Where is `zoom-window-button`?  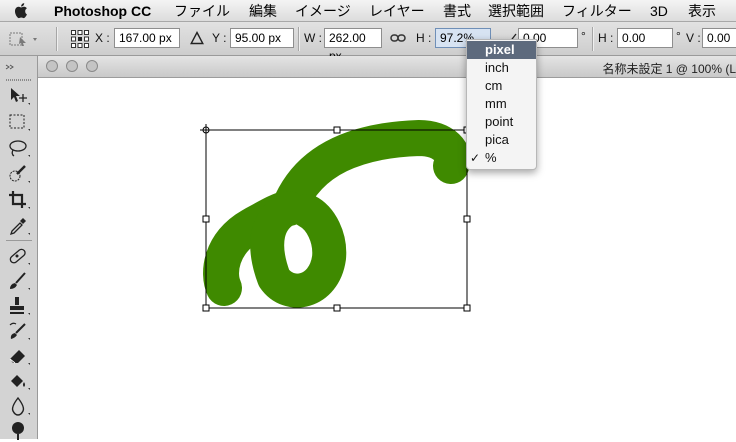
zoom-window-button is located at coordinates (92, 66).